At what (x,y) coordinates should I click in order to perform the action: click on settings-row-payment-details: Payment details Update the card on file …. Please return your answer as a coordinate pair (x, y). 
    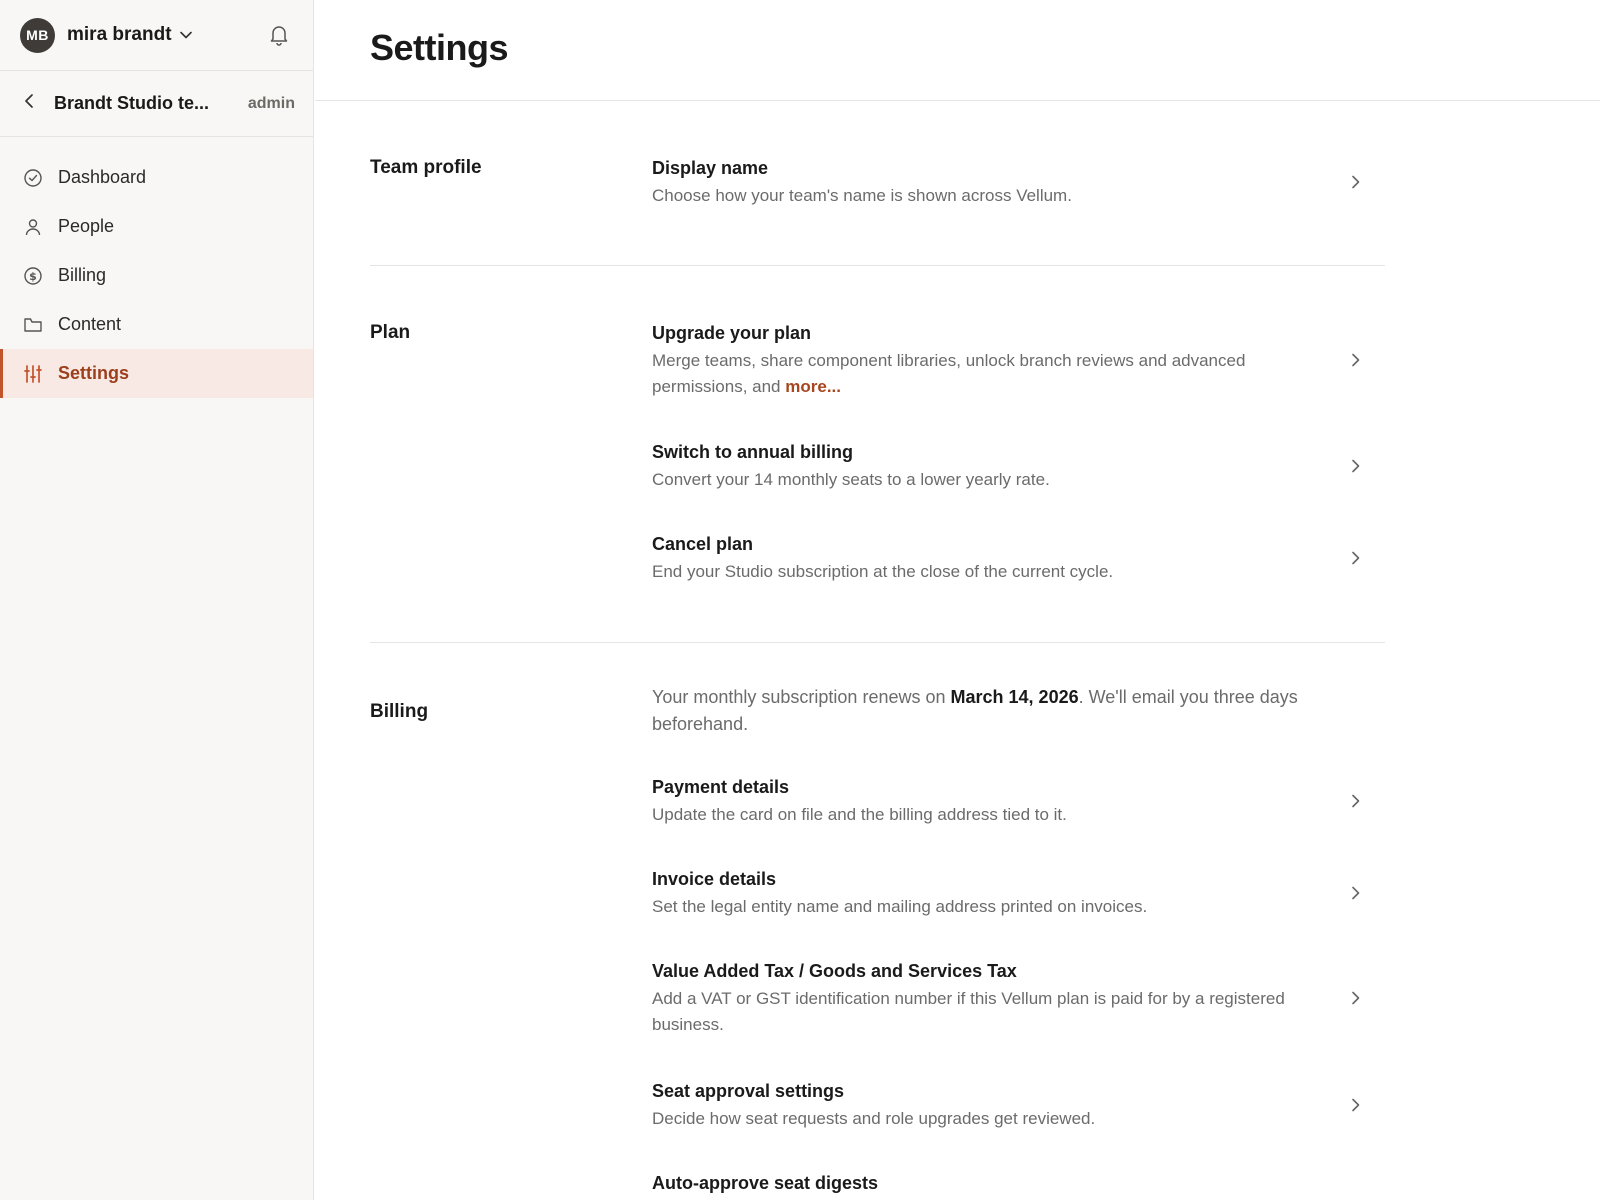
    Looking at the image, I should click on (1018, 801).